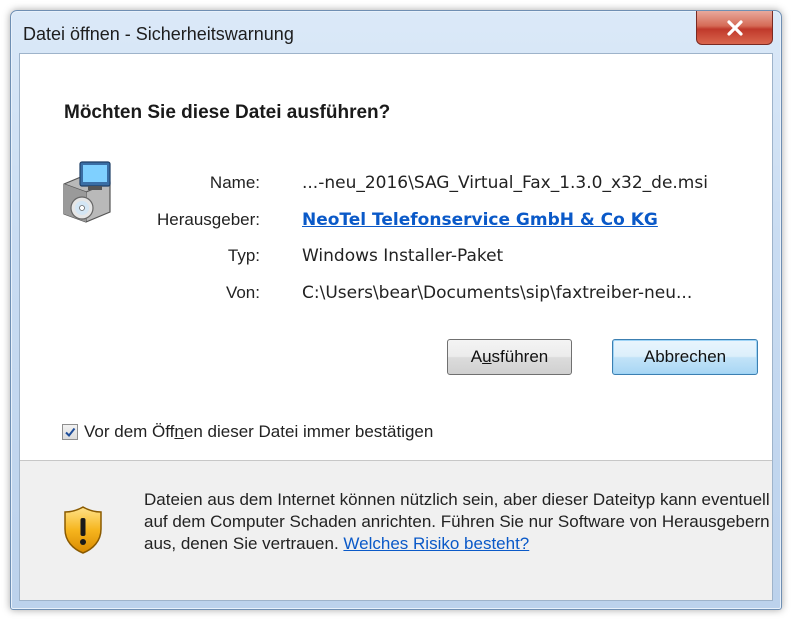  Describe the element at coordinates (208, 219) in the screenshot. I see `publisher-label: Herausgeber:` at that location.